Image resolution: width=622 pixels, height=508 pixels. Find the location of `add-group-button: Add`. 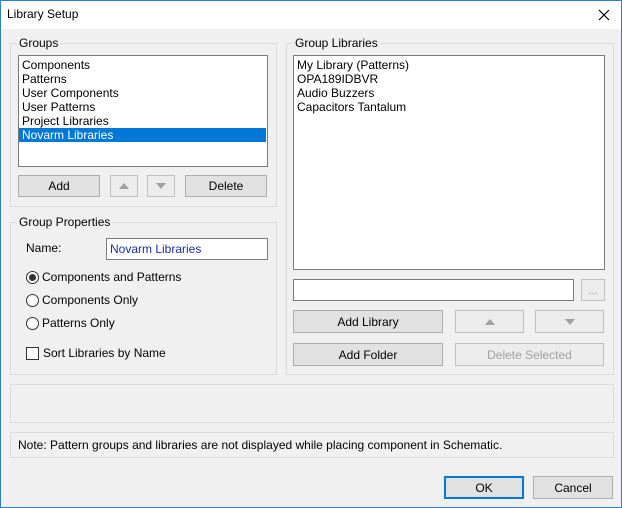

add-group-button: Add is located at coordinates (59, 186).